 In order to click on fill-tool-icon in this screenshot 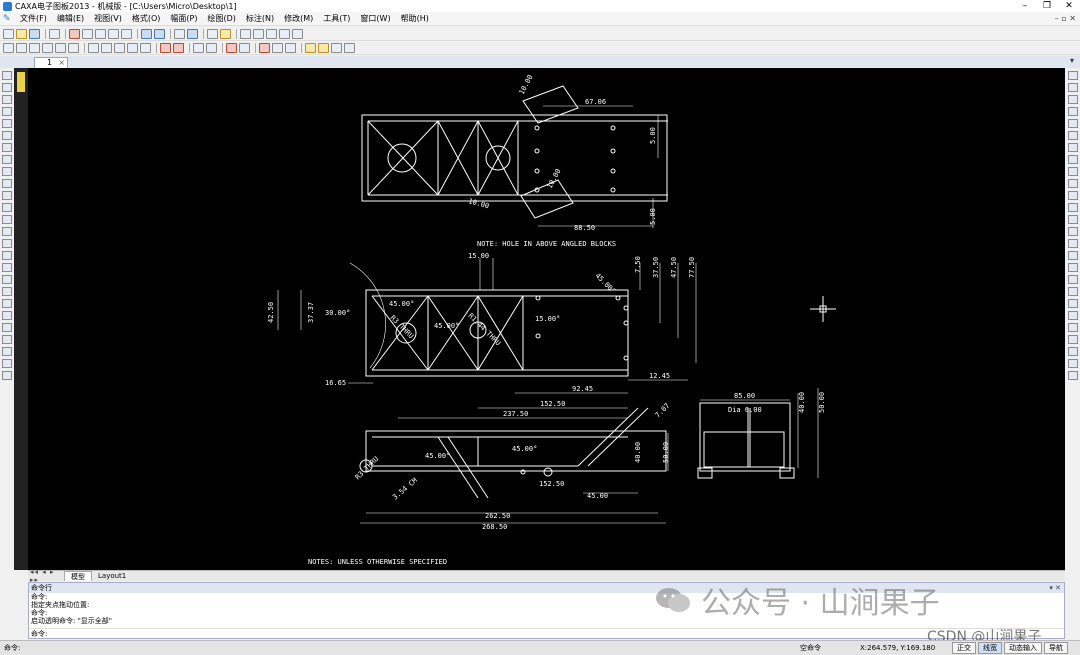, I will do `click(7, 219)`.